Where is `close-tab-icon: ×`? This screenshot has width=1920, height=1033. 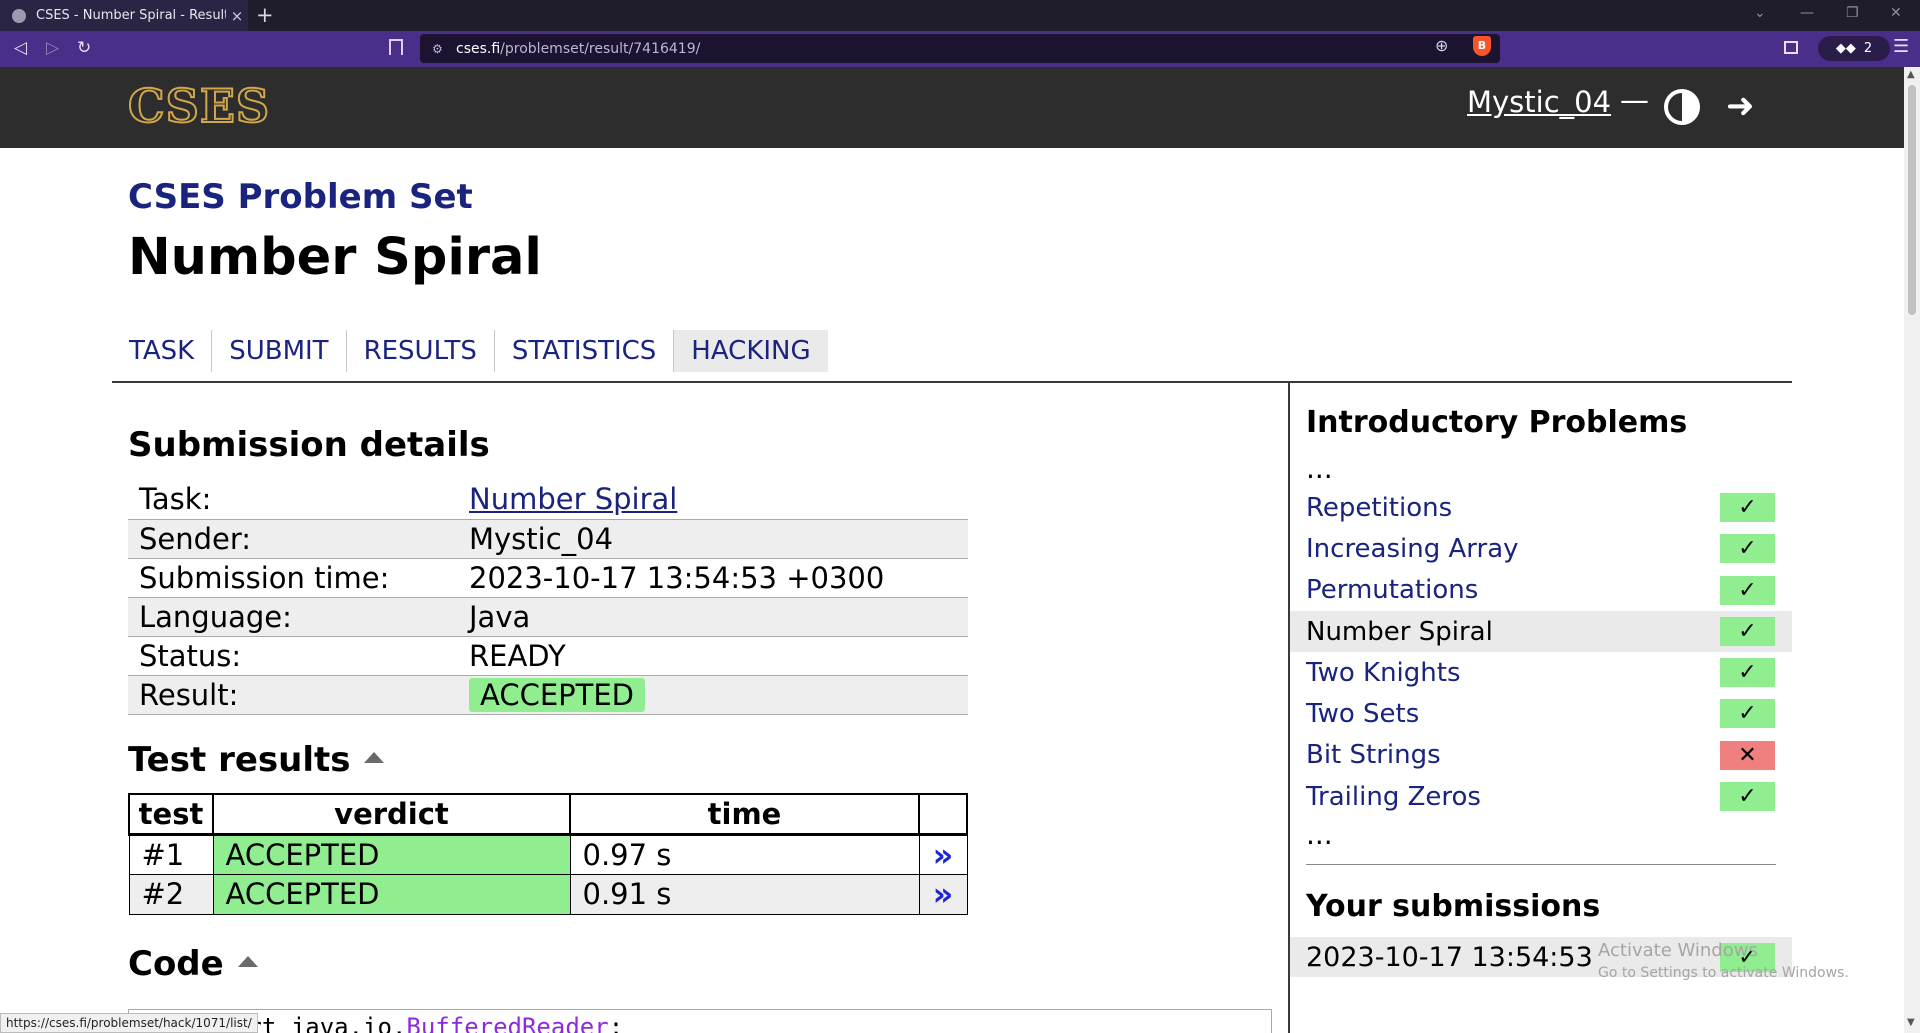
close-tab-icon: × is located at coordinates (237, 16).